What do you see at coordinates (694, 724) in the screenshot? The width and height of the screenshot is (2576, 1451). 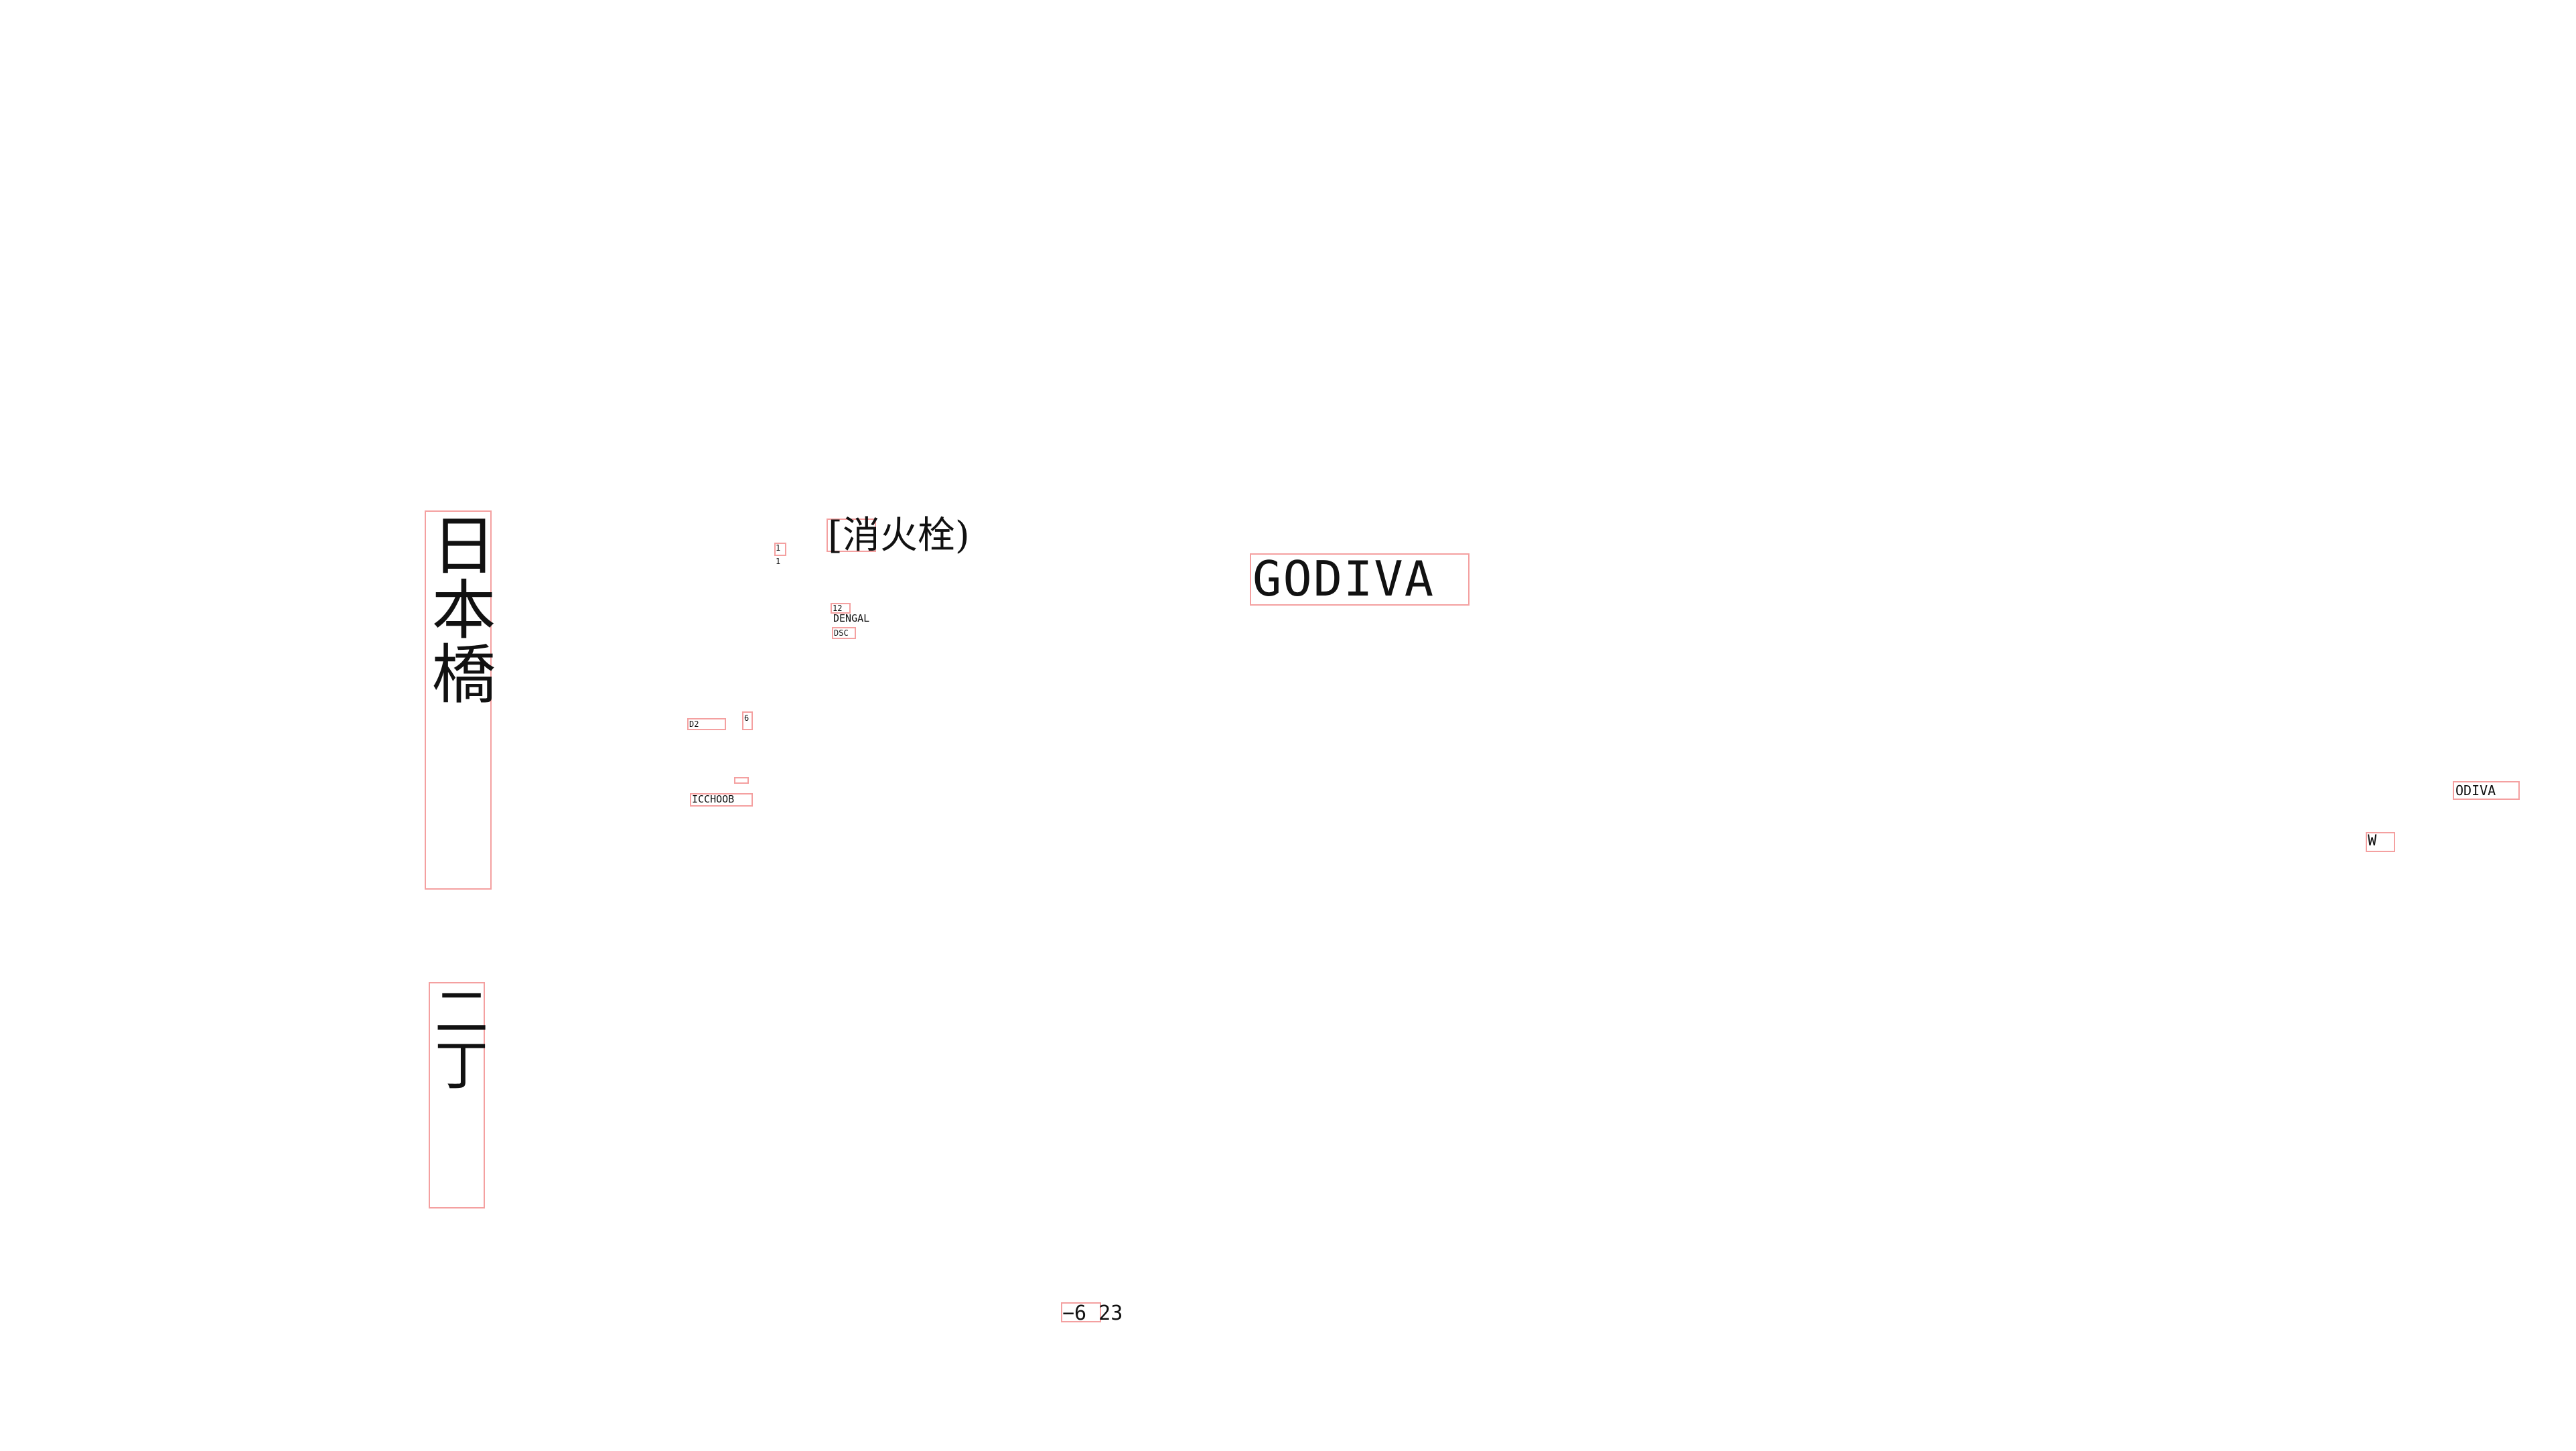 I see `code-d2: D2` at bounding box center [694, 724].